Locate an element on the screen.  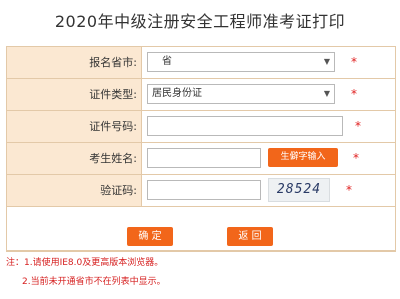
captcha-image: 28524 is located at coordinates (299, 190).